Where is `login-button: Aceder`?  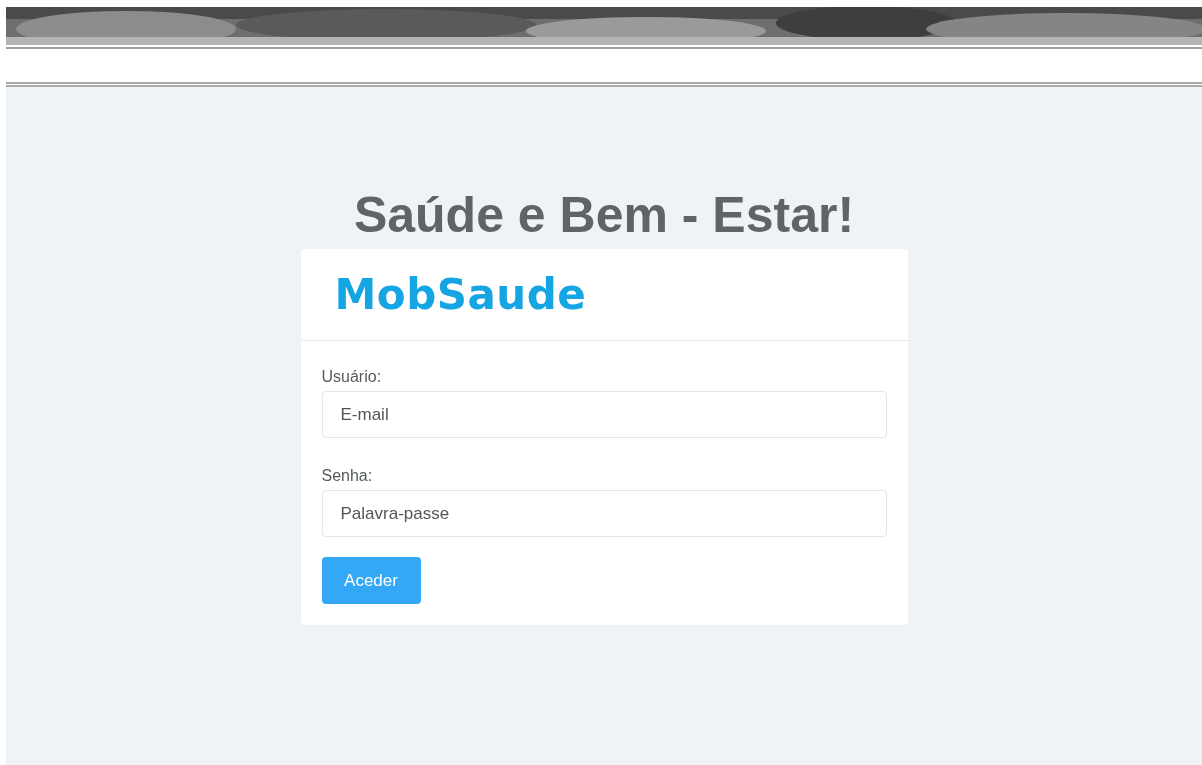 login-button: Aceder is located at coordinates (371, 580).